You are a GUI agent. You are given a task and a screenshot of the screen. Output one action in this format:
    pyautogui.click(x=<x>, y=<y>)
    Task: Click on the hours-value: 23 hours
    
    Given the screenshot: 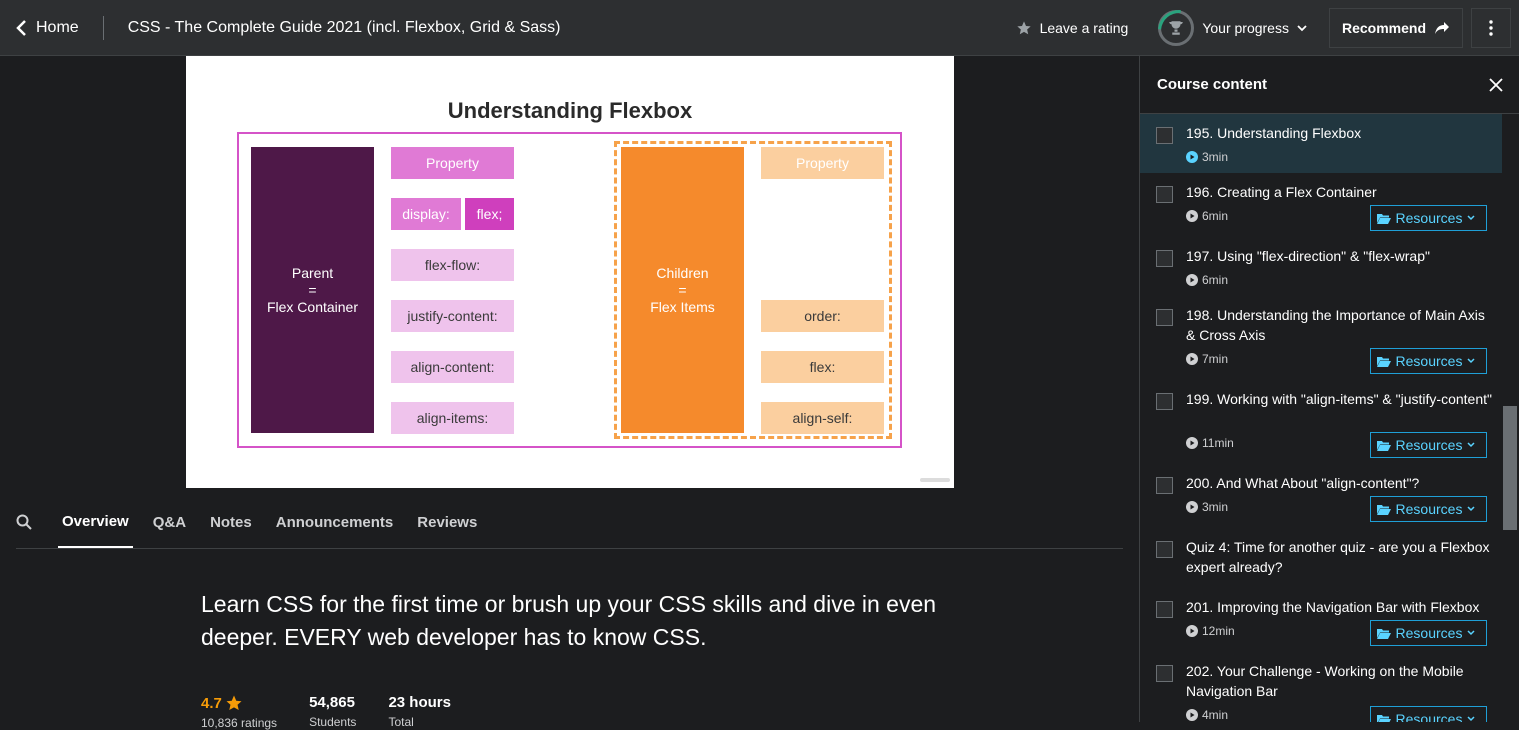 What is the action you would take?
    pyautogui.click(x=419, y=702)
    